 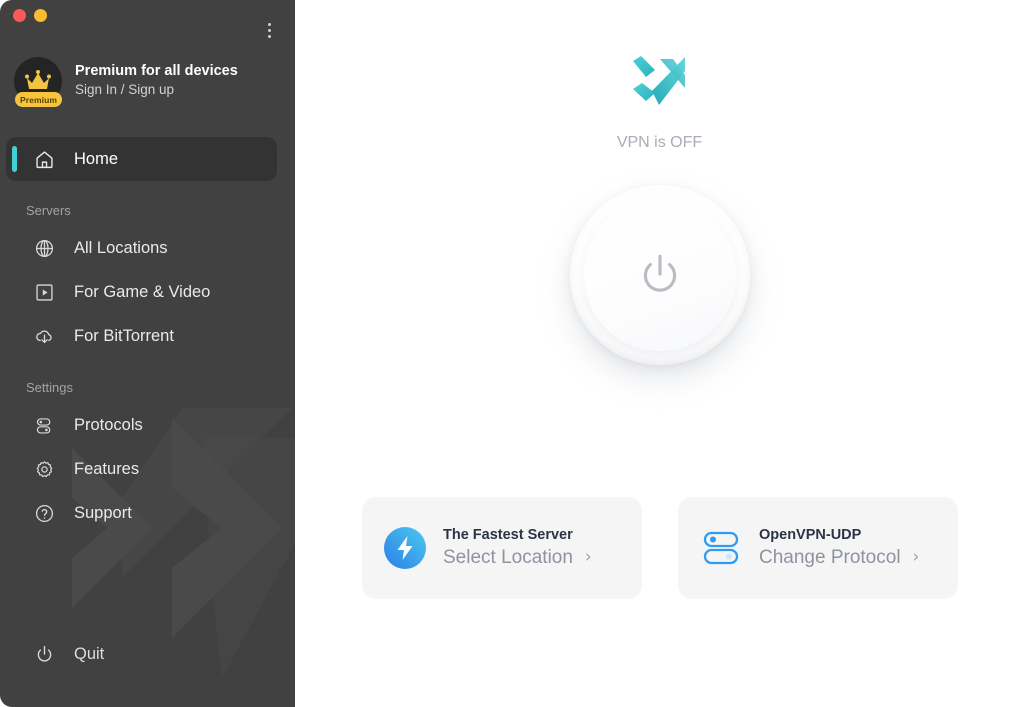 I want to click on more-vertical-icon, so click(x=269, y=30).